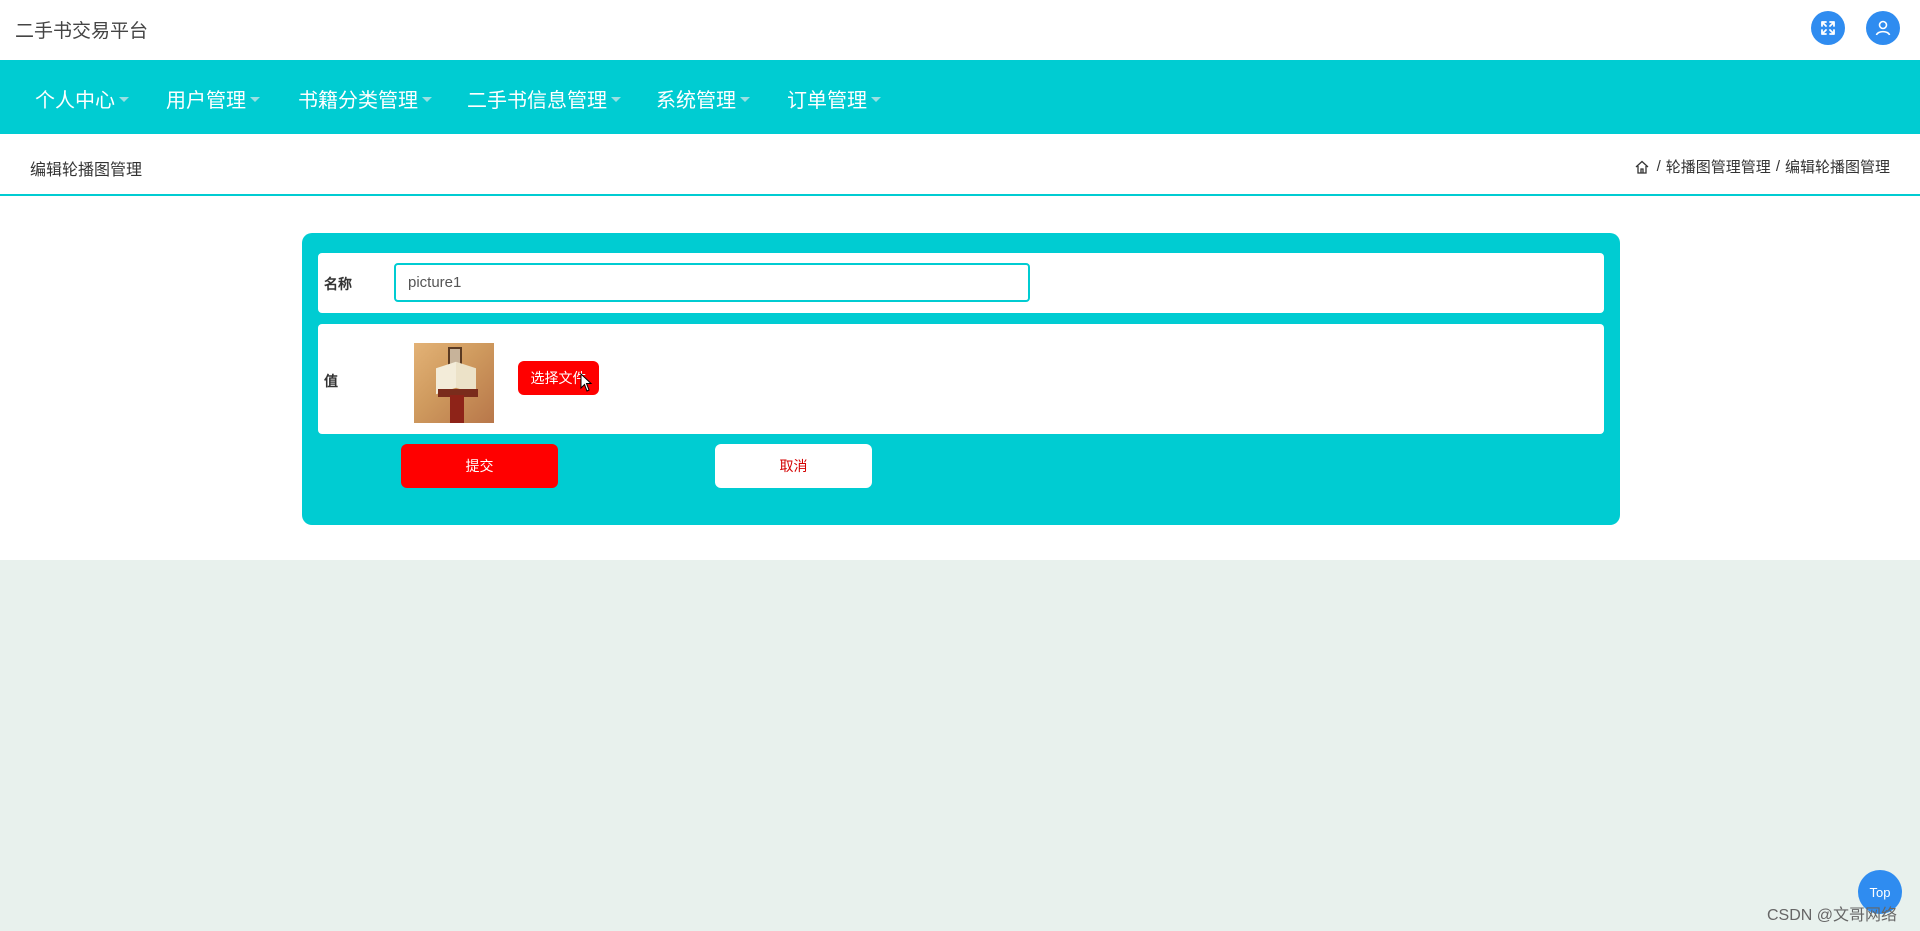 Image resolution: width=1920 pixels, height=931 pixels. What do you see at coordinates (793, 466) in the screenshot?
I see `cancel-button: 取消` at bounding box center [793, 466].